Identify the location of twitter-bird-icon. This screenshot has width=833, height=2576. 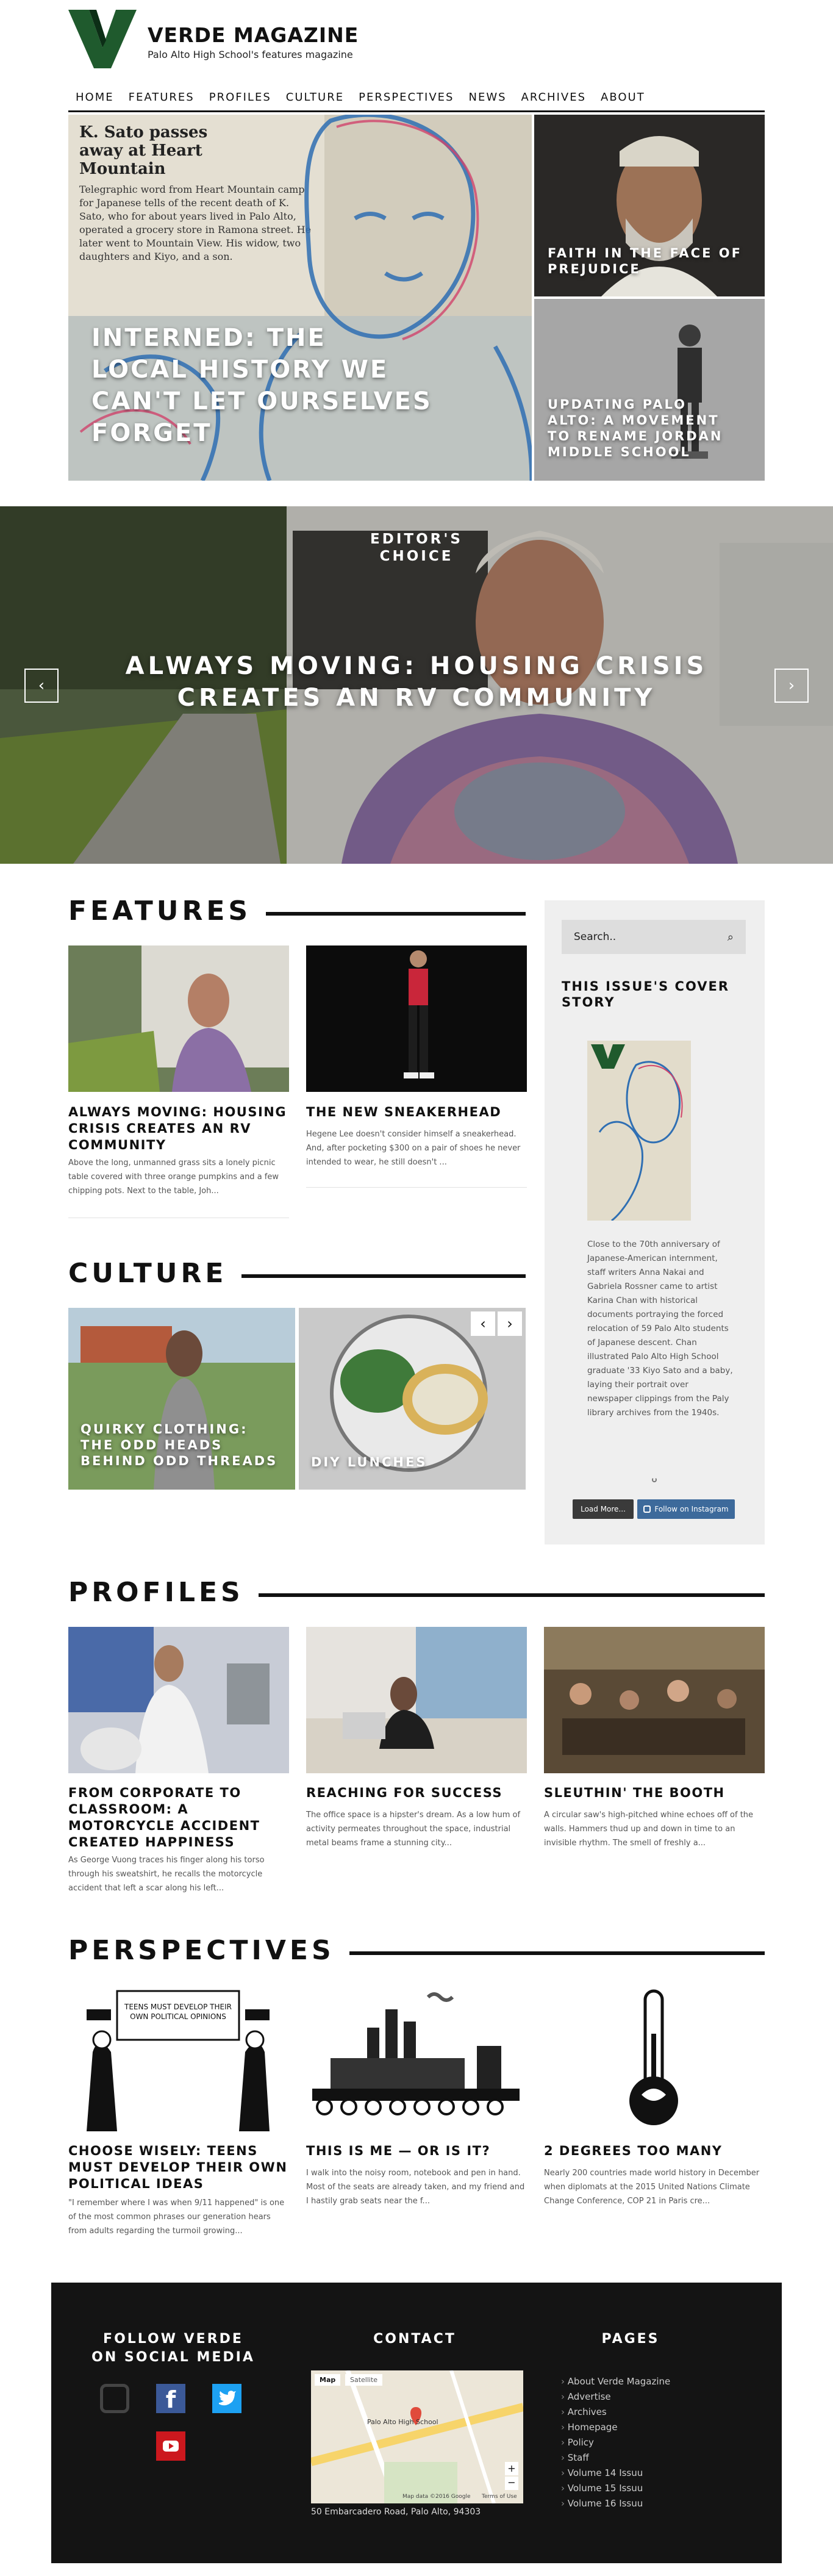
(227, 2399).